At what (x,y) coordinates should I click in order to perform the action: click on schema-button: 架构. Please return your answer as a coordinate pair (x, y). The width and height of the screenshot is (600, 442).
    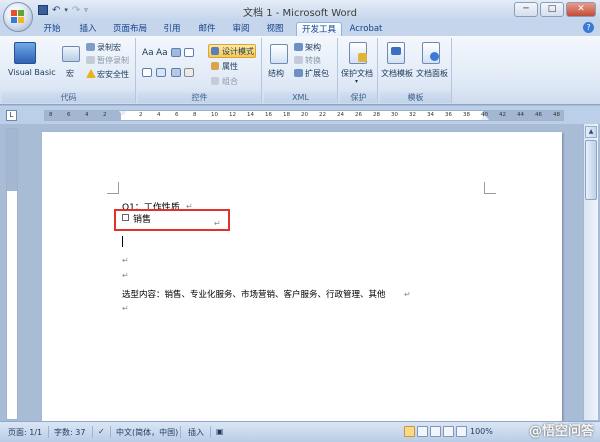
    Looking at the image, I should click on (313, 47).